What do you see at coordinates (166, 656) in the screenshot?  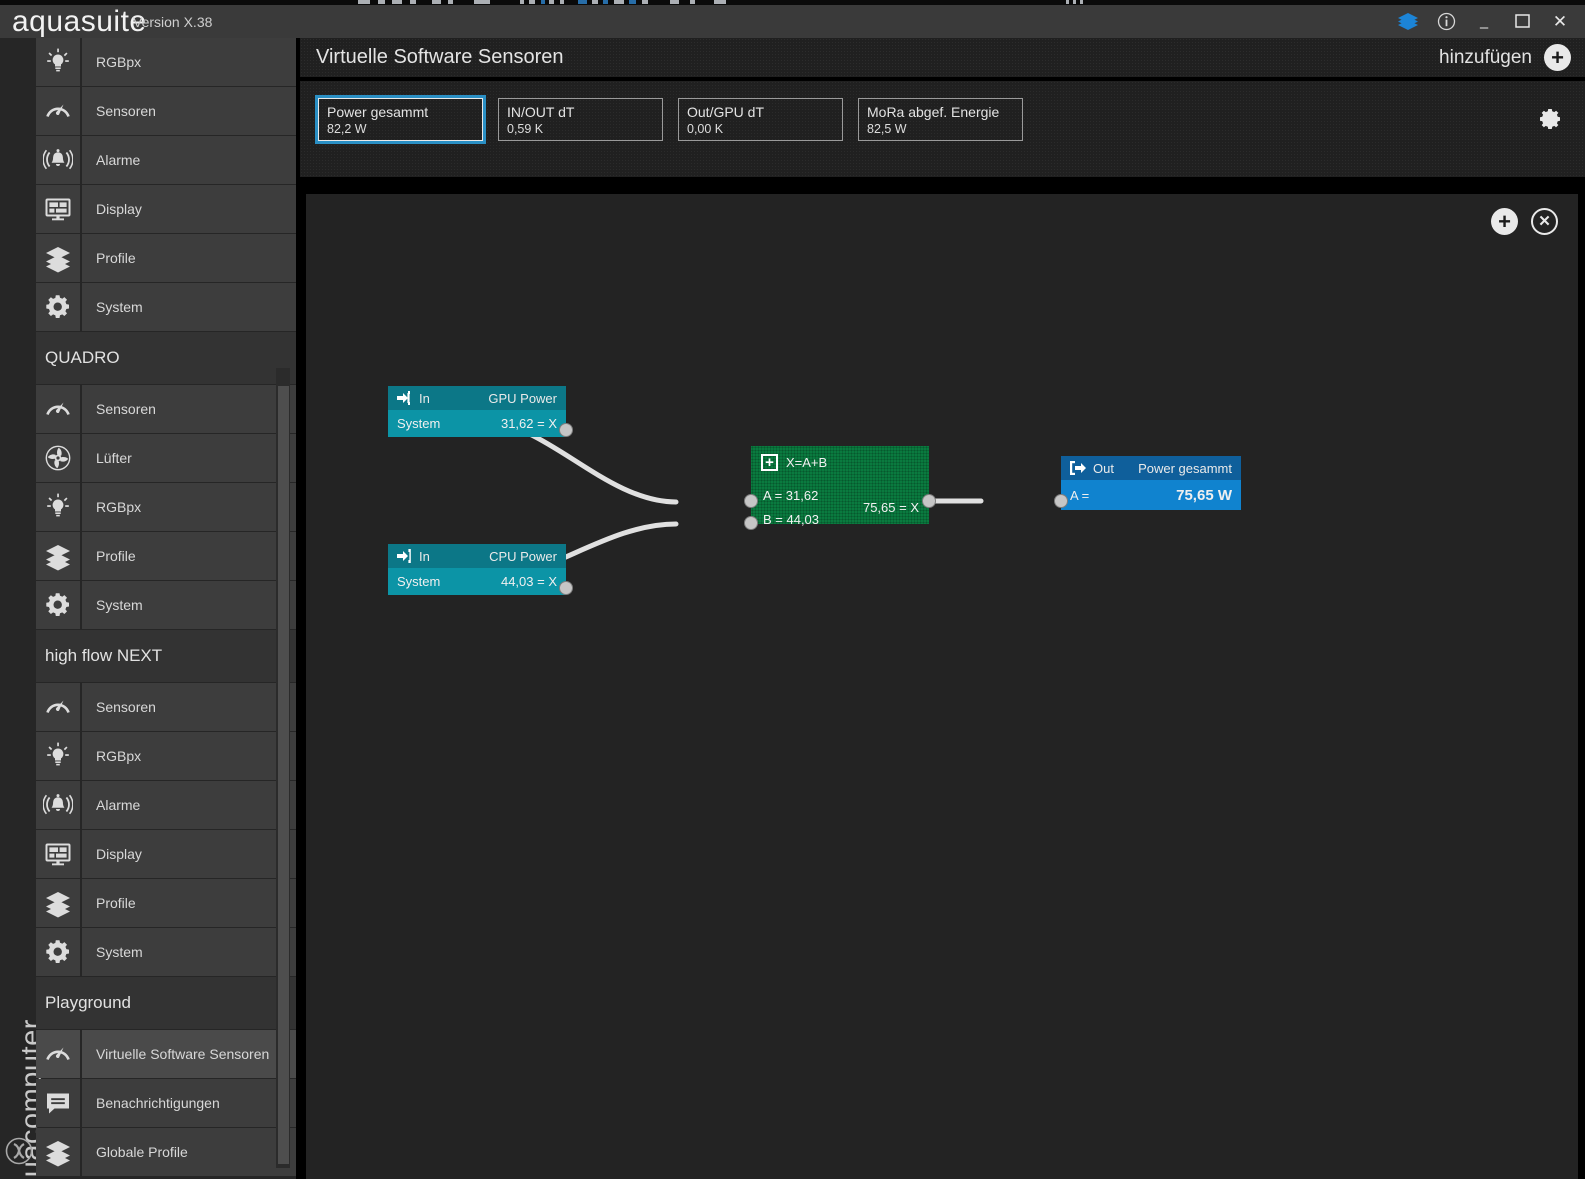 I see `sidebar-group-header-high-flow-next: high flow NEXT` at bounding box center [166, 656].